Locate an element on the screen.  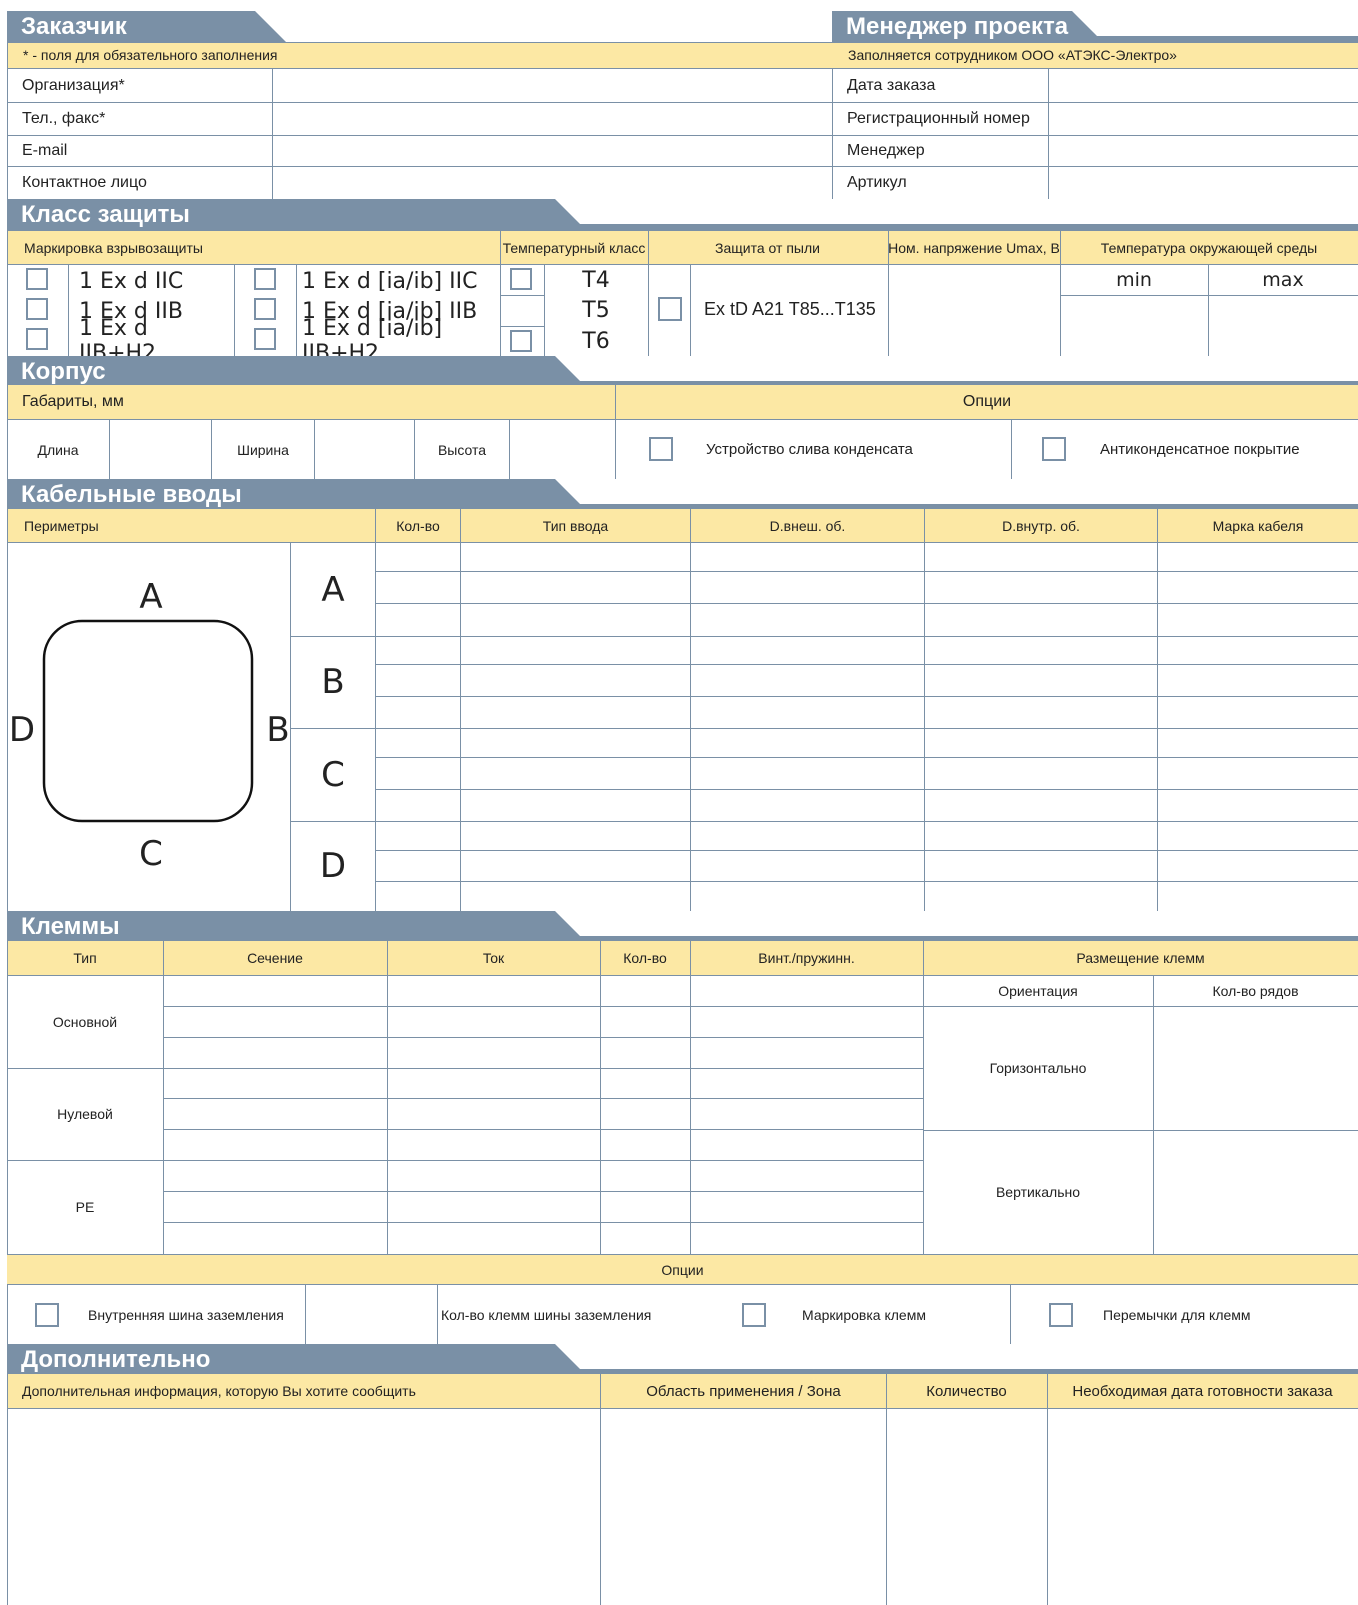
protection-title: Класс защиты is located at coordinates (297, 215).